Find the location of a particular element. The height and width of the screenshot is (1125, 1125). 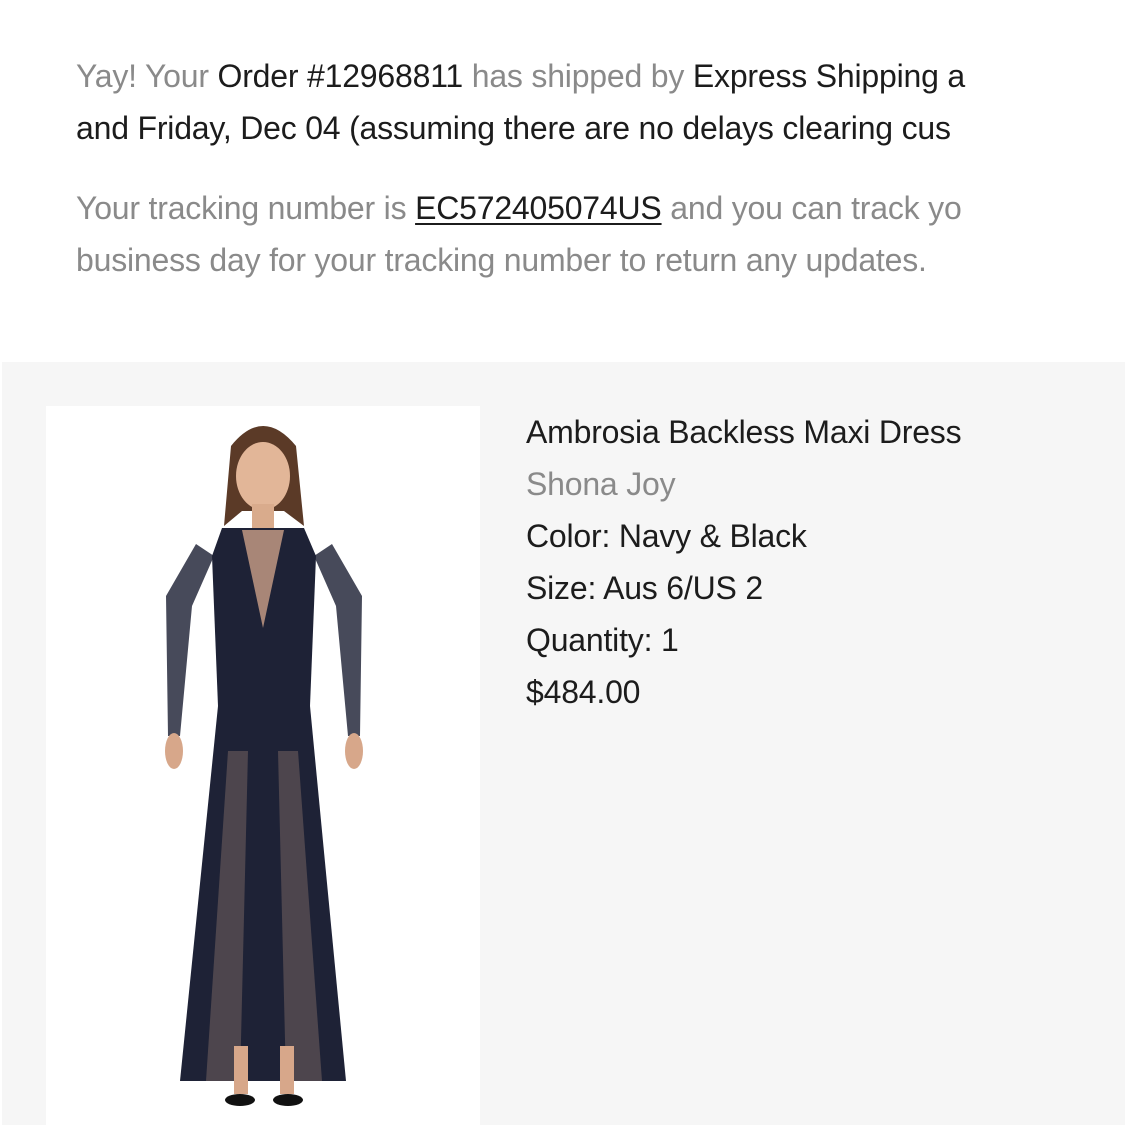

tracking-suffix: and you can track yo is located at coordinates (811, 208).